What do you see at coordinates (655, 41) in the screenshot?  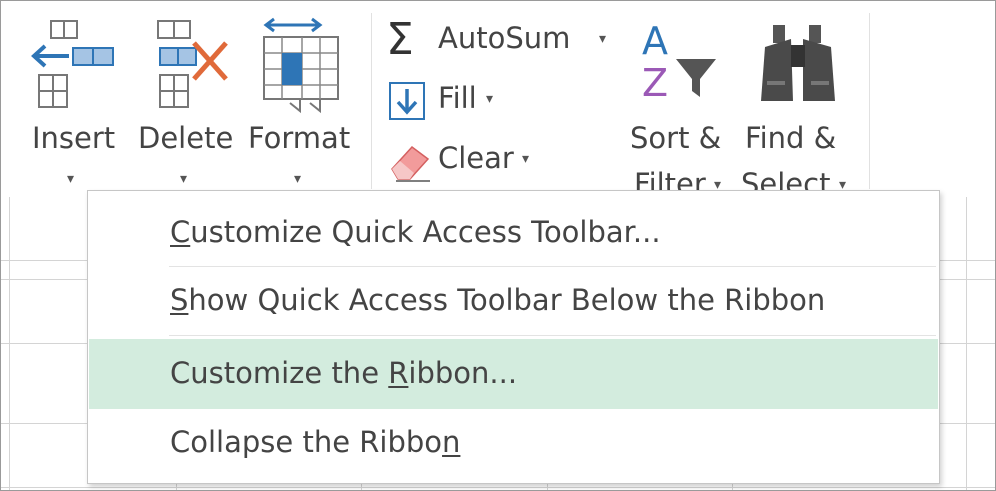 I see `sort-az-a: A` at bounding box center [655, 41].